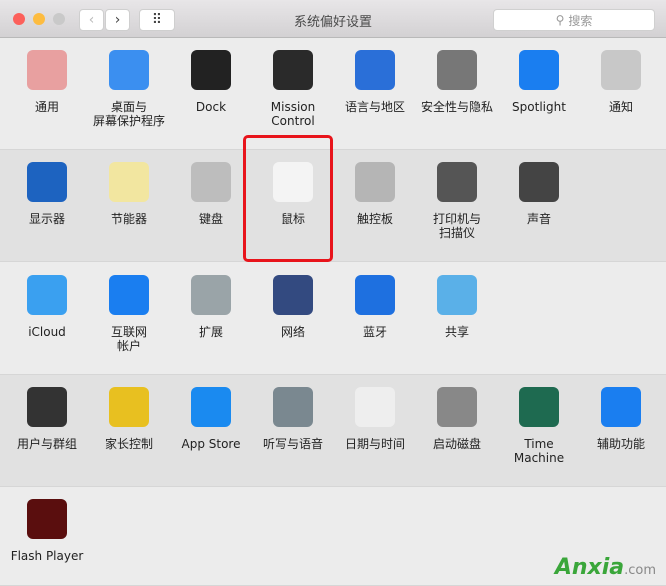 The height and width of the screenshot is (586, 666). Describe the element at coordinates (46, 444) in the screenshot. I see `pref-label: 用户与群组` at that location.